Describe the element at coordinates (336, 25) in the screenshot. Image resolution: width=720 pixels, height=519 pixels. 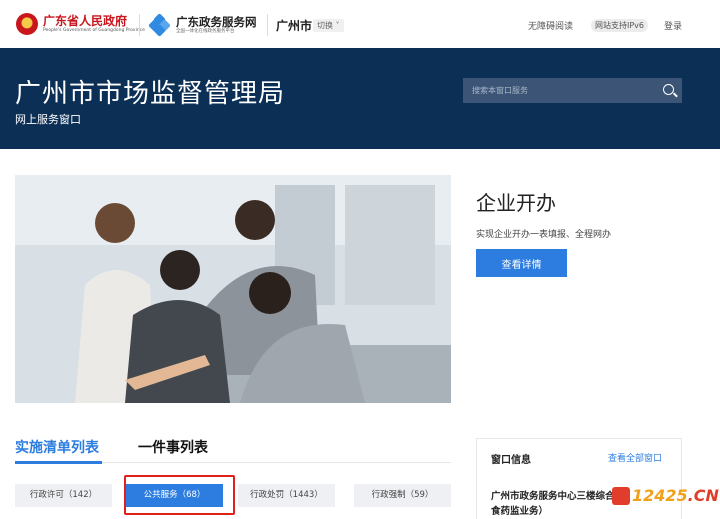
I see `chevron-down-icon: ˅` at that location.